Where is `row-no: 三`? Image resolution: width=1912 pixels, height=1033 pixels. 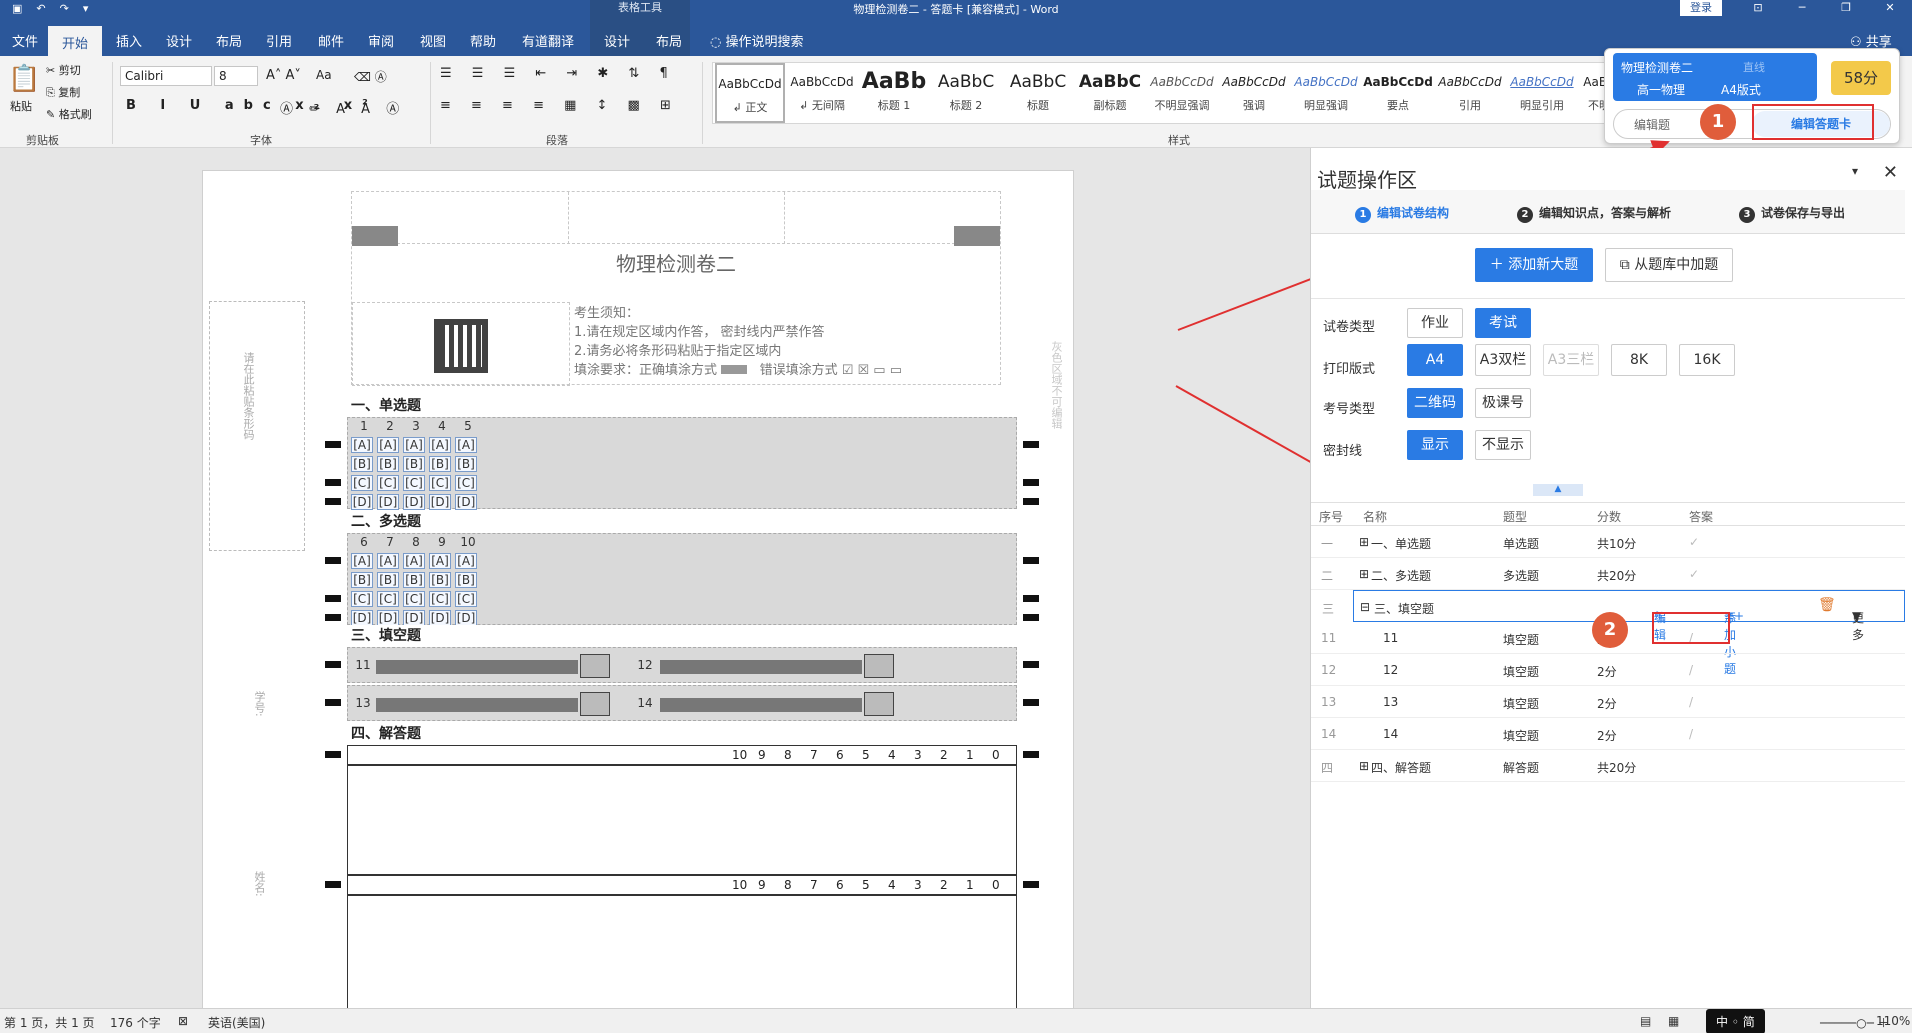 row-no: 三 is located at coordinates (1328, 609).